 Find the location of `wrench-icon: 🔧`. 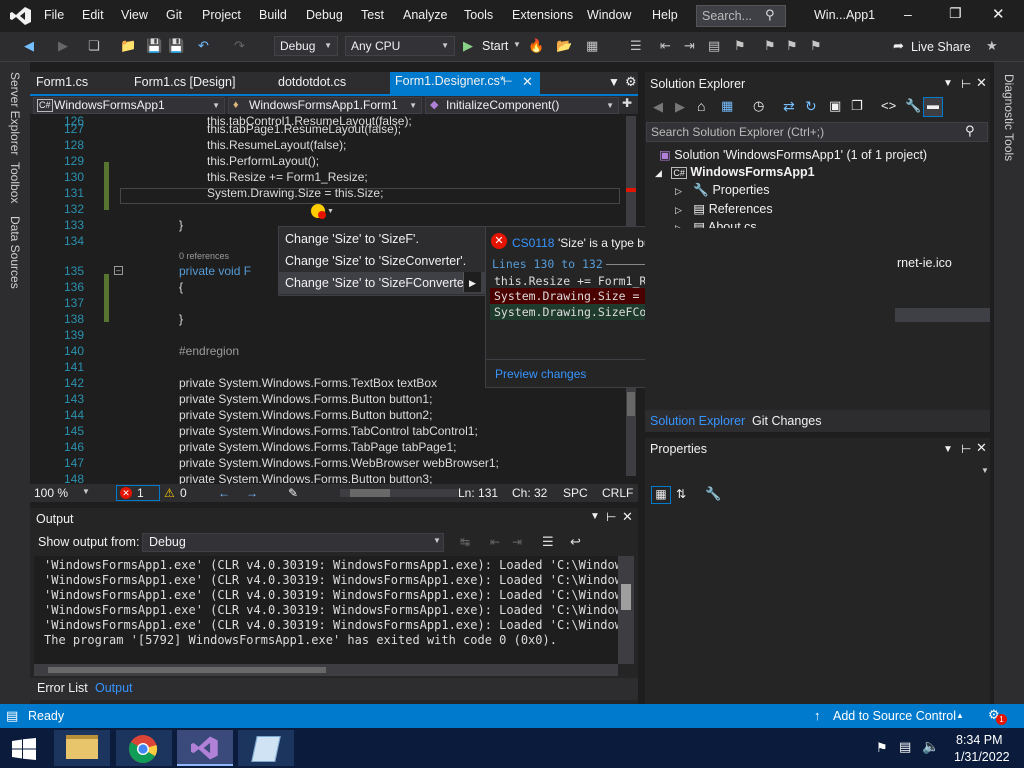

wrench-icon: 🔧 is located at coordinates (913, 106).